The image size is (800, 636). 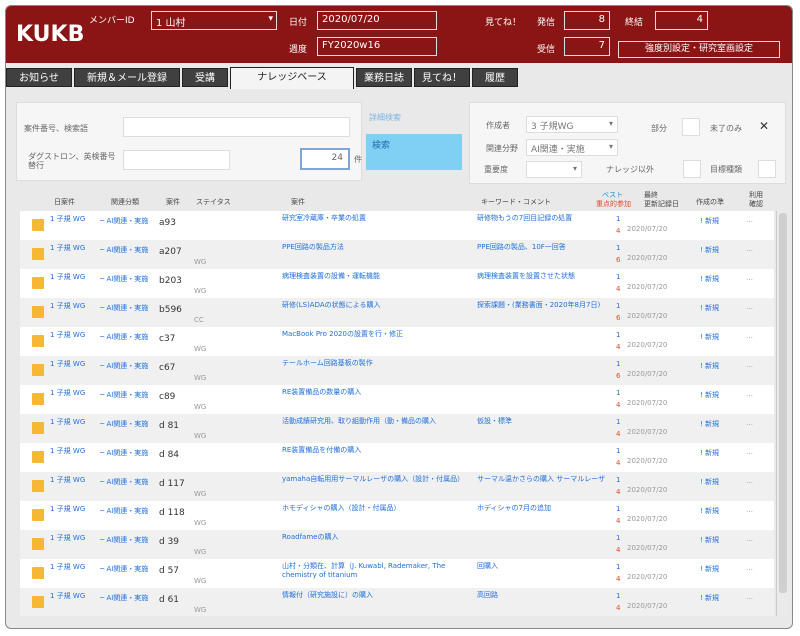 What do you see at coordinates (681, 20) in the screenshot?
I see `done-count: 4` at bounding box center [681, 20].